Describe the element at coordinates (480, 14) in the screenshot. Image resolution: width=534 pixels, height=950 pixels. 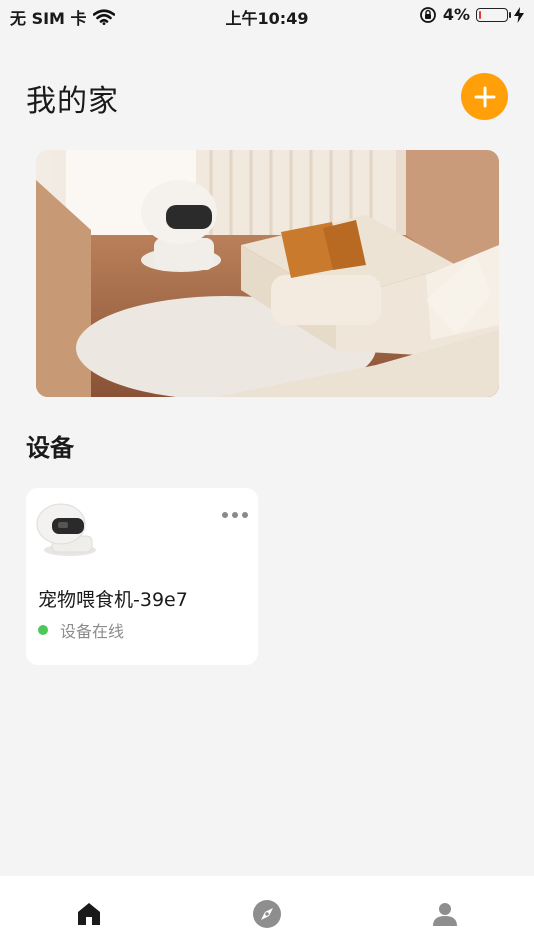
I see `battery-level` at that location.